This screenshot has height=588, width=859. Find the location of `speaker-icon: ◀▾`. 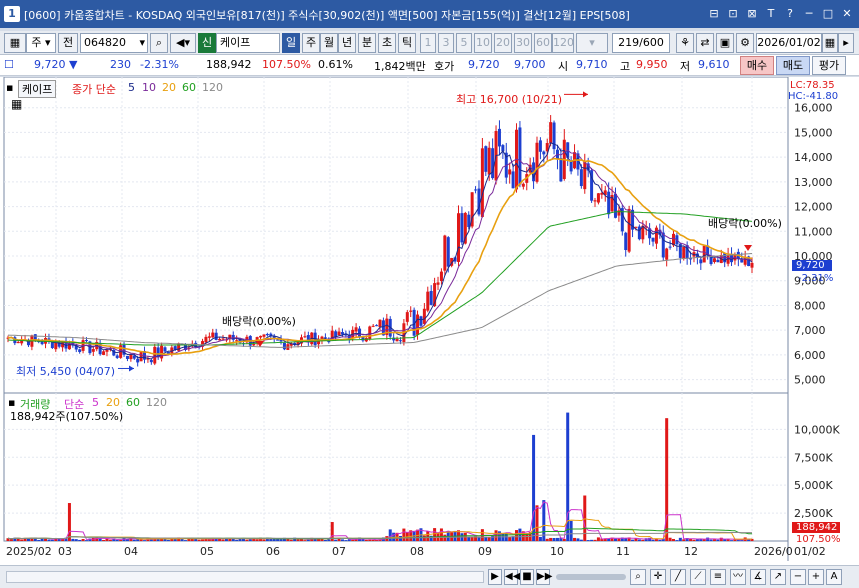

speaker-icon: ◀▾ is located at coordinates (183, 43).